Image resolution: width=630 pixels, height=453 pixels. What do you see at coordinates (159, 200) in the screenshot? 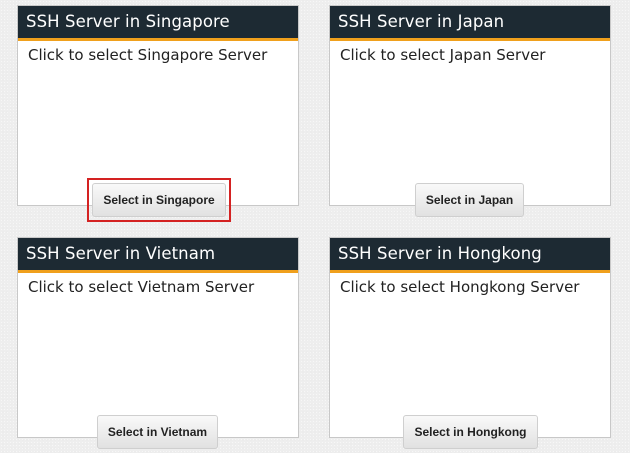
I see `select-singapore-button: Select in Singapore` at bounding box center [159, 200].